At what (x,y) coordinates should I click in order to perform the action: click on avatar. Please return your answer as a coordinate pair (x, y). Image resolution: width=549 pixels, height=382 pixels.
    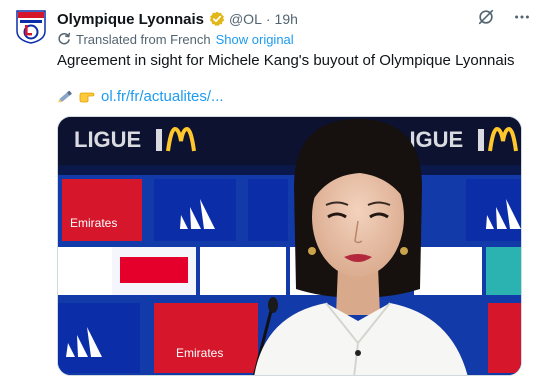
    Looking at the image, I should click on (31, 27).